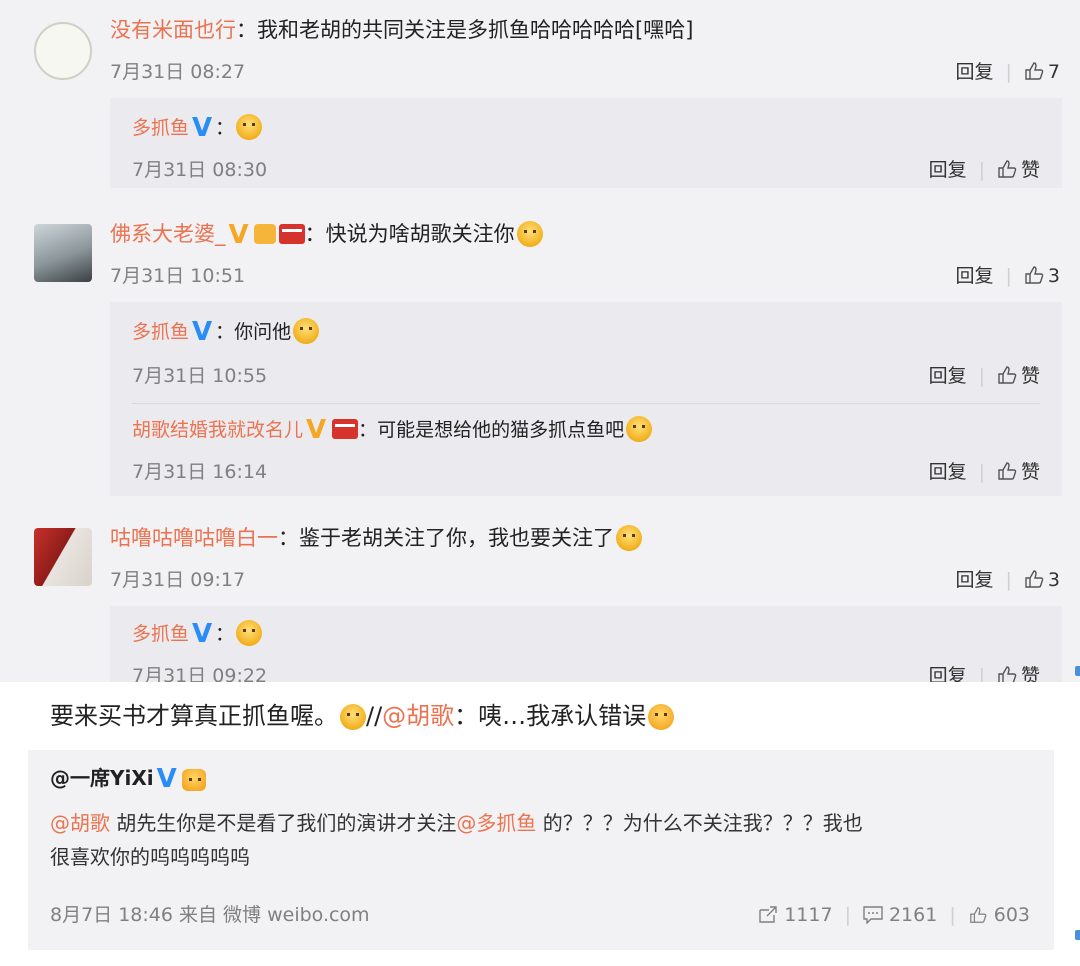 The width and height of the screenshot is (1080, 966). Describe the element at coordinates (1053, 72) in the screenshot. I see `like-count: 7` at that location.